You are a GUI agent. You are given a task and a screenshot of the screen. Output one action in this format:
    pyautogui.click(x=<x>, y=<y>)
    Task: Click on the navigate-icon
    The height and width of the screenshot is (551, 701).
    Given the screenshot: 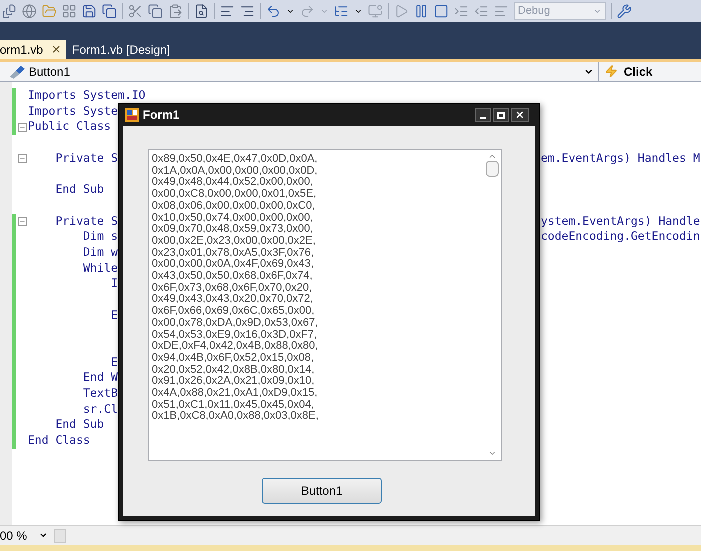 What is the action you would take?
    pyautogui.click(x=341, y=11)
    